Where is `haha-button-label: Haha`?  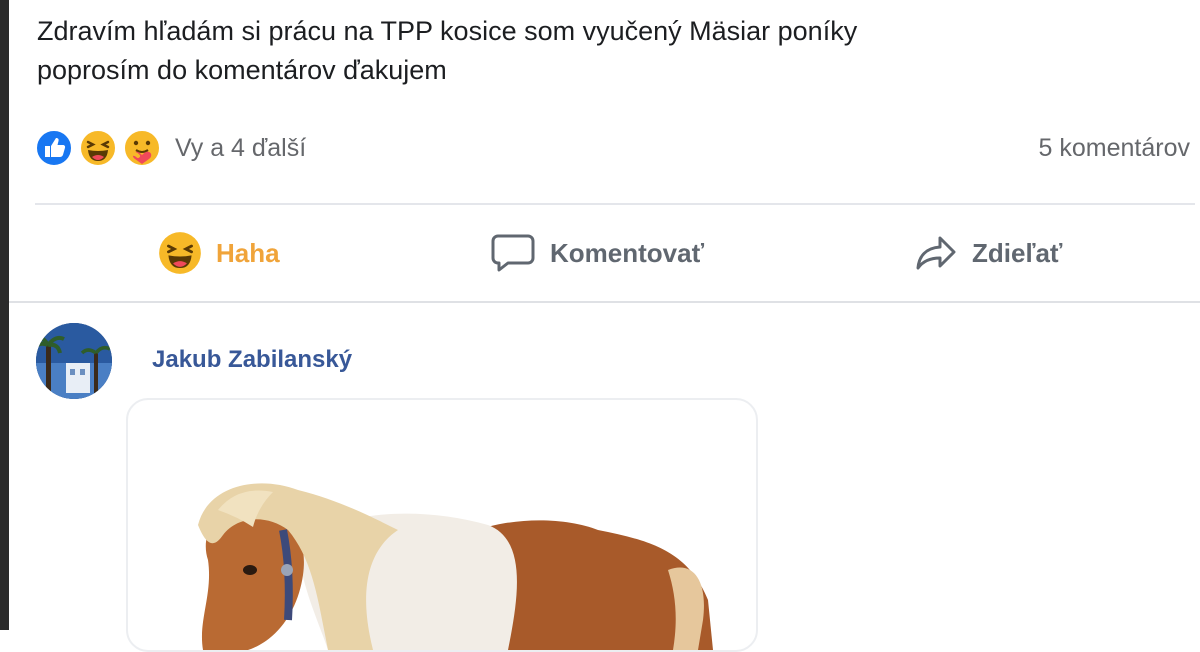
haha-button-label: Haha is located at coordinates (248, 252).